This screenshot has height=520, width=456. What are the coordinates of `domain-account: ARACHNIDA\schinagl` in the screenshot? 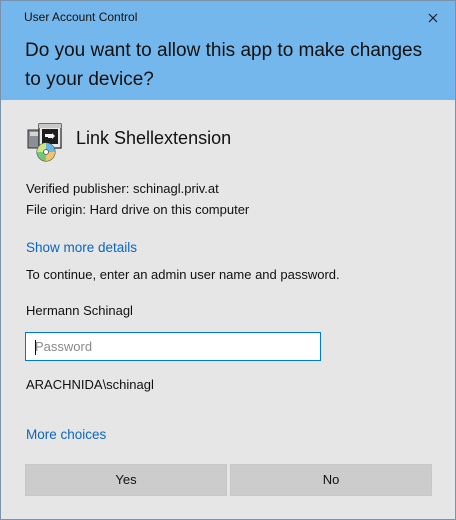 It's located at (90, 384).